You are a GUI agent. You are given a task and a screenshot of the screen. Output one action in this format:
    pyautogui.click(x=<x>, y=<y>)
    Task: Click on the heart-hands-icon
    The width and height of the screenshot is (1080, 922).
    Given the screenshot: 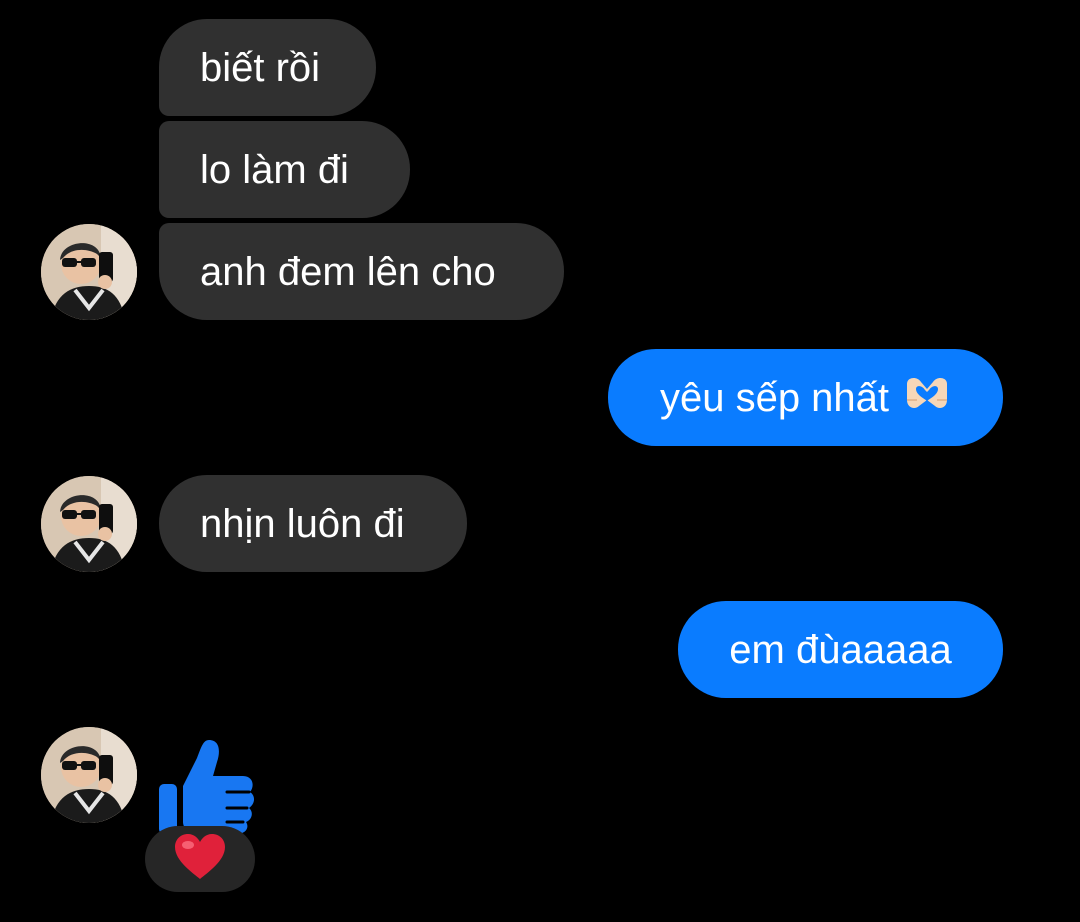 What is the action you would take?
    pyautogui.click(x=927, y=397)
    